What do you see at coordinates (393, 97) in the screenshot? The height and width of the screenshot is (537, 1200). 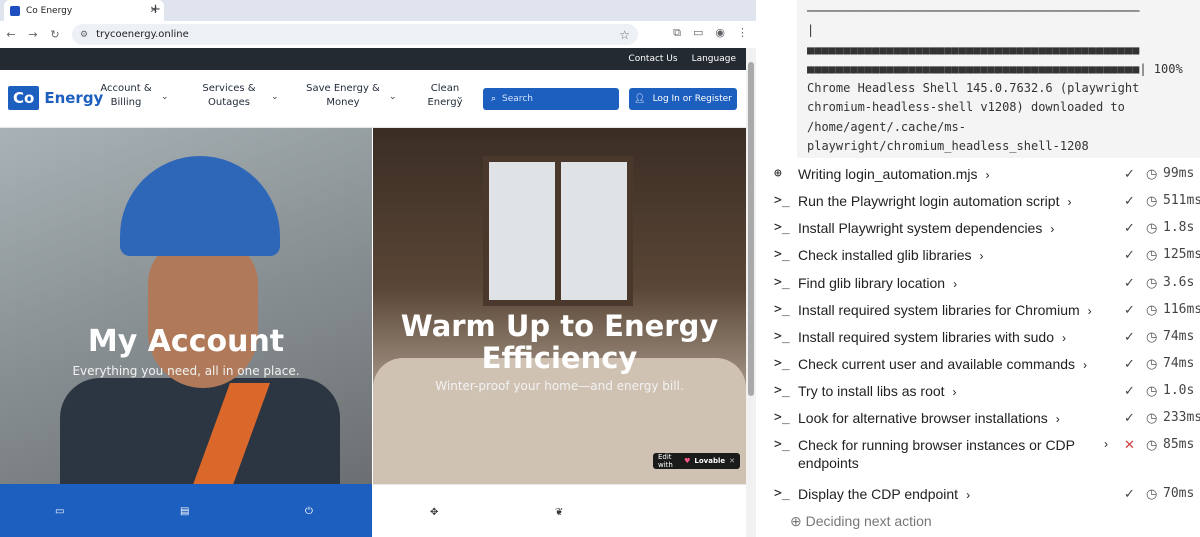 I see `chevron-down-icon: ⌄` at bounding box center [393, 97].